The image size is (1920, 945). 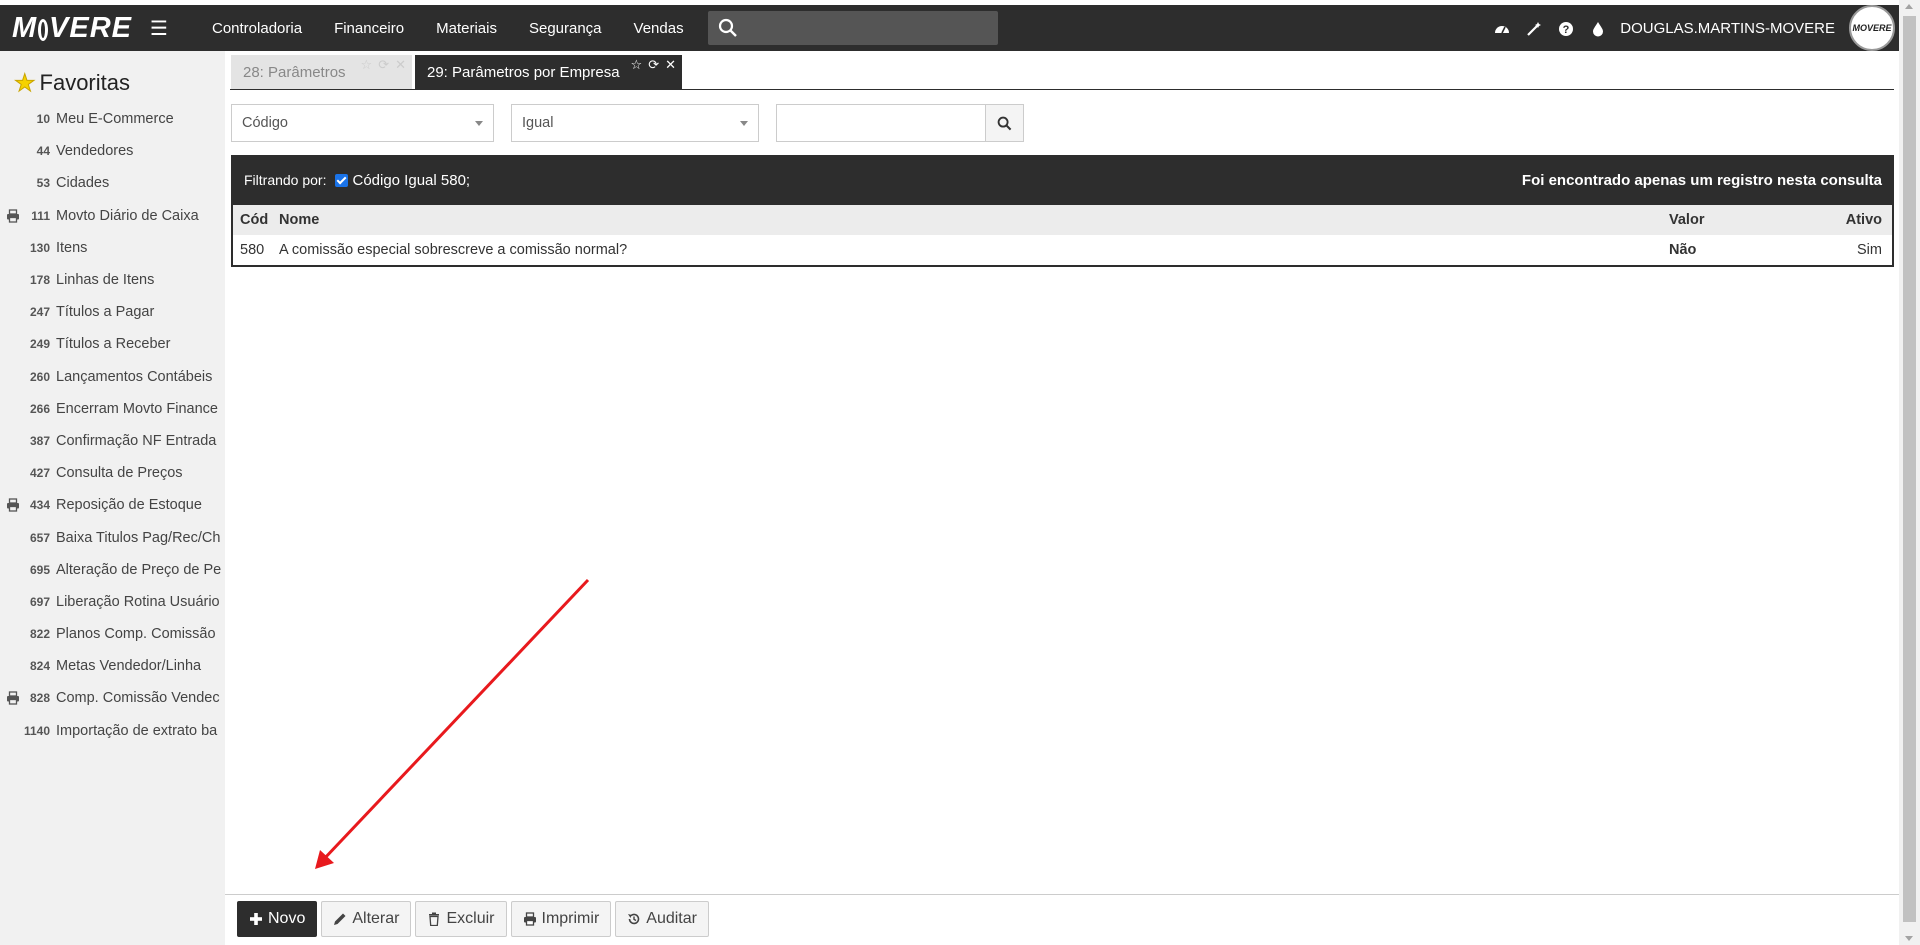 What do you see at coordinates (366, 919) in the screenshot?
I see `alterar-button: Alterar` at bounding box center [366, 919].